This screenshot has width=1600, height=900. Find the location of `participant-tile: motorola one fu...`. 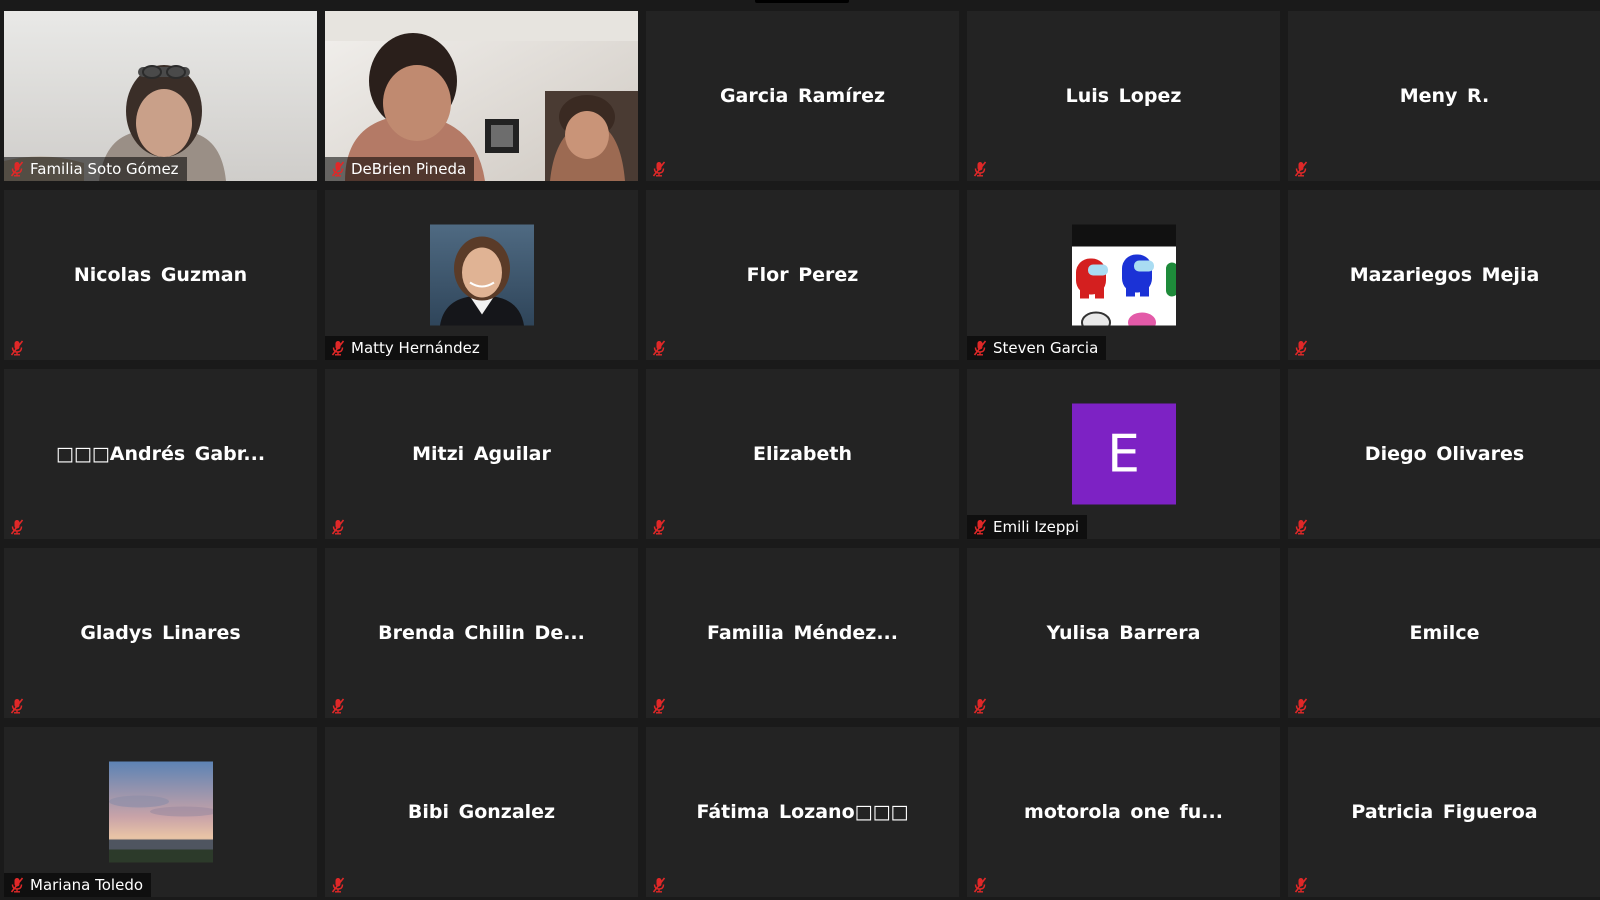

participant-tile: motorola one fu... is located at coordinates (1123, 812).